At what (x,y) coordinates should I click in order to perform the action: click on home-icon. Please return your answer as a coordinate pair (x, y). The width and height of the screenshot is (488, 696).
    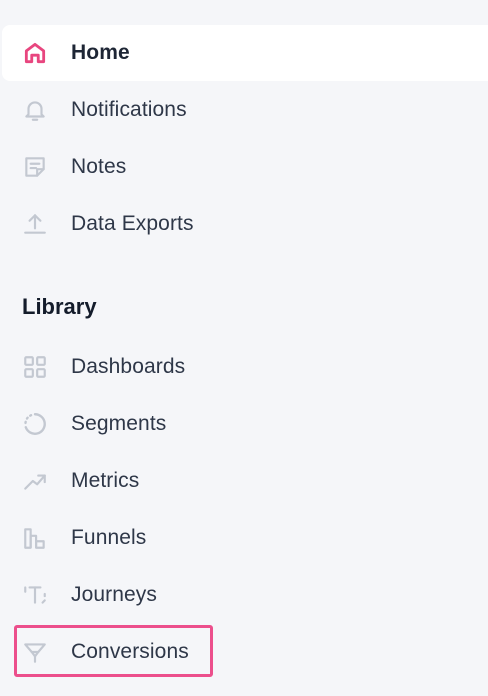
    Looking at the image, I should click on (35, 53).